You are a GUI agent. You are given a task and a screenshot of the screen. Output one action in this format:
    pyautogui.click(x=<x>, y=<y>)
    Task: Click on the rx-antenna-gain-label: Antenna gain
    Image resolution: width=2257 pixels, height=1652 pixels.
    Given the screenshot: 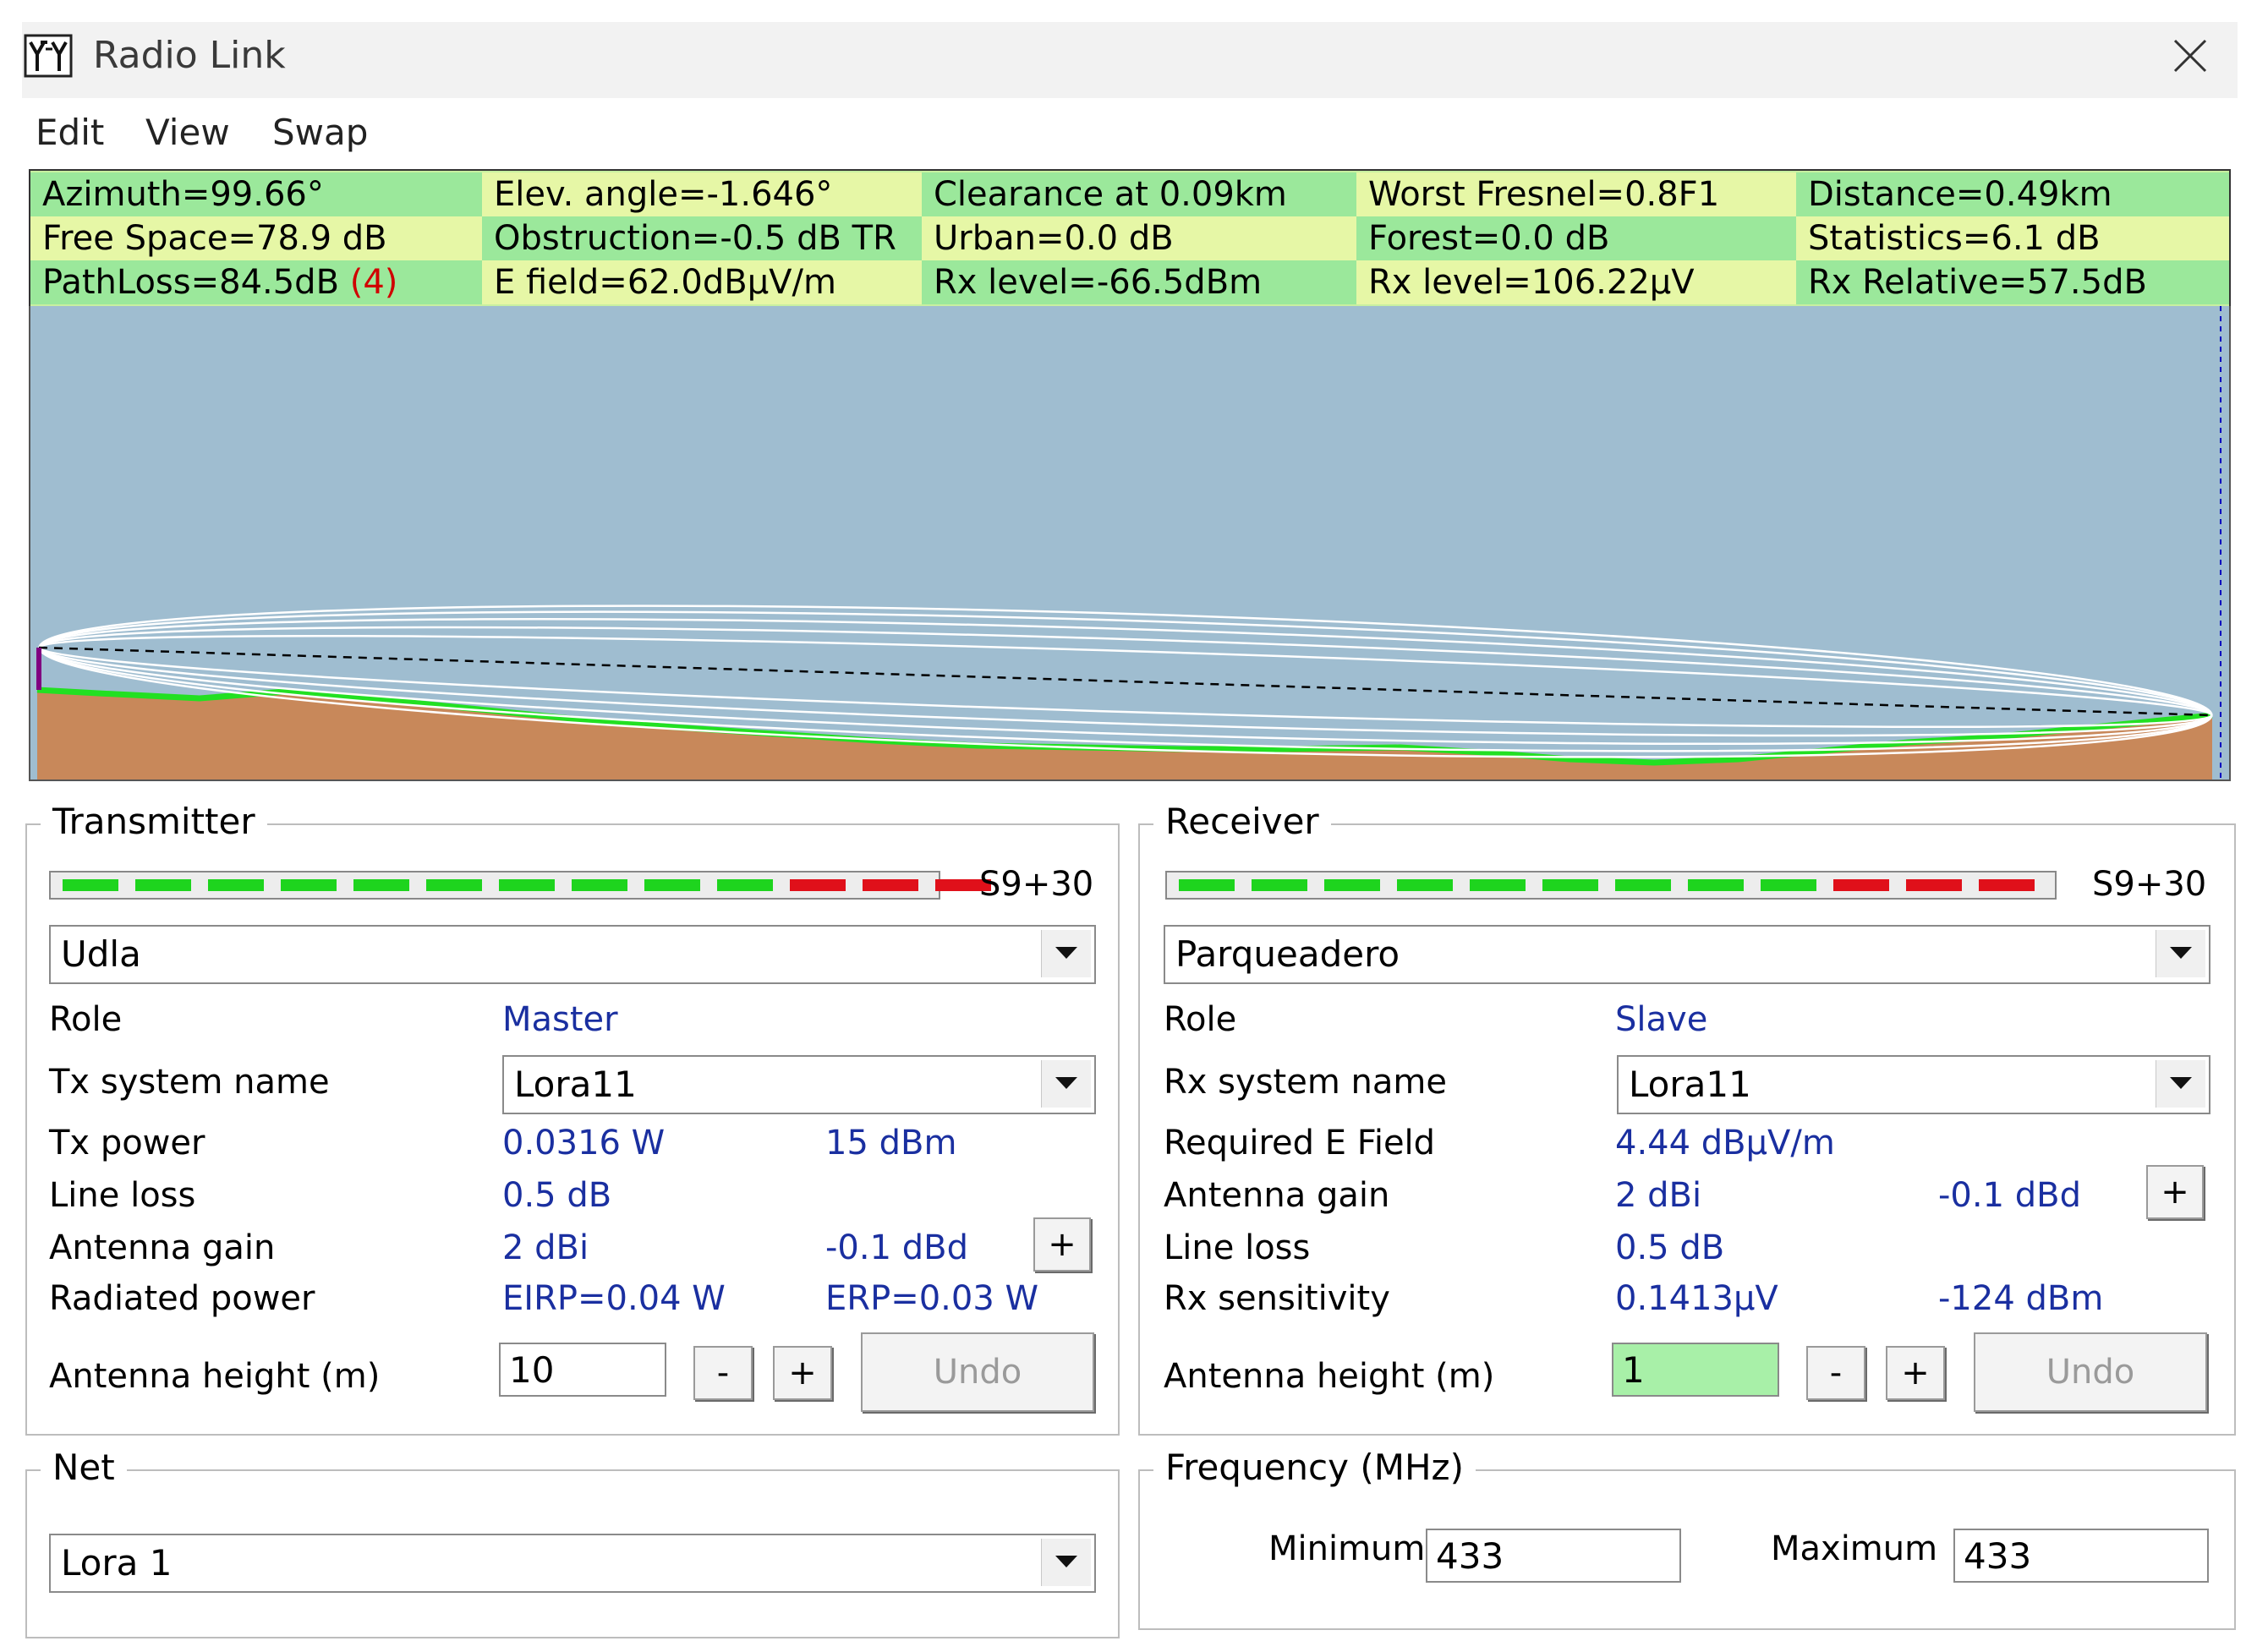 What is the action you would take?
    pyautogui.click(x=1277, y=1195)
    